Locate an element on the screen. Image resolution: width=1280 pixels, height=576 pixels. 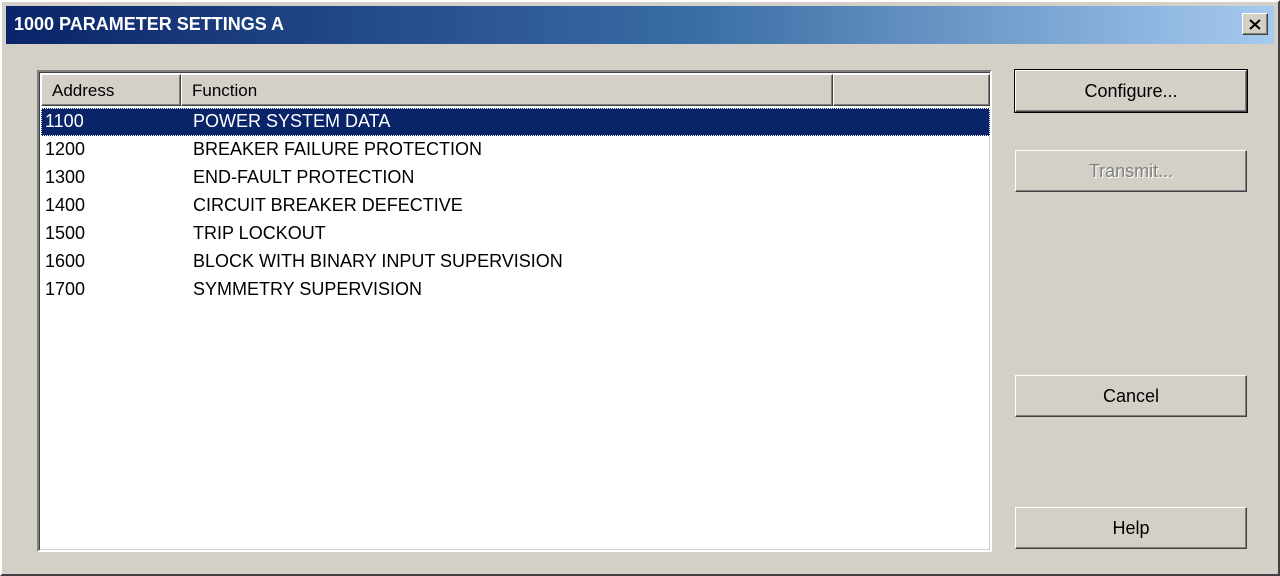
list-row-1700: 1700 SYMMETRY SUPERVISION is located at coordinates (515, 290).